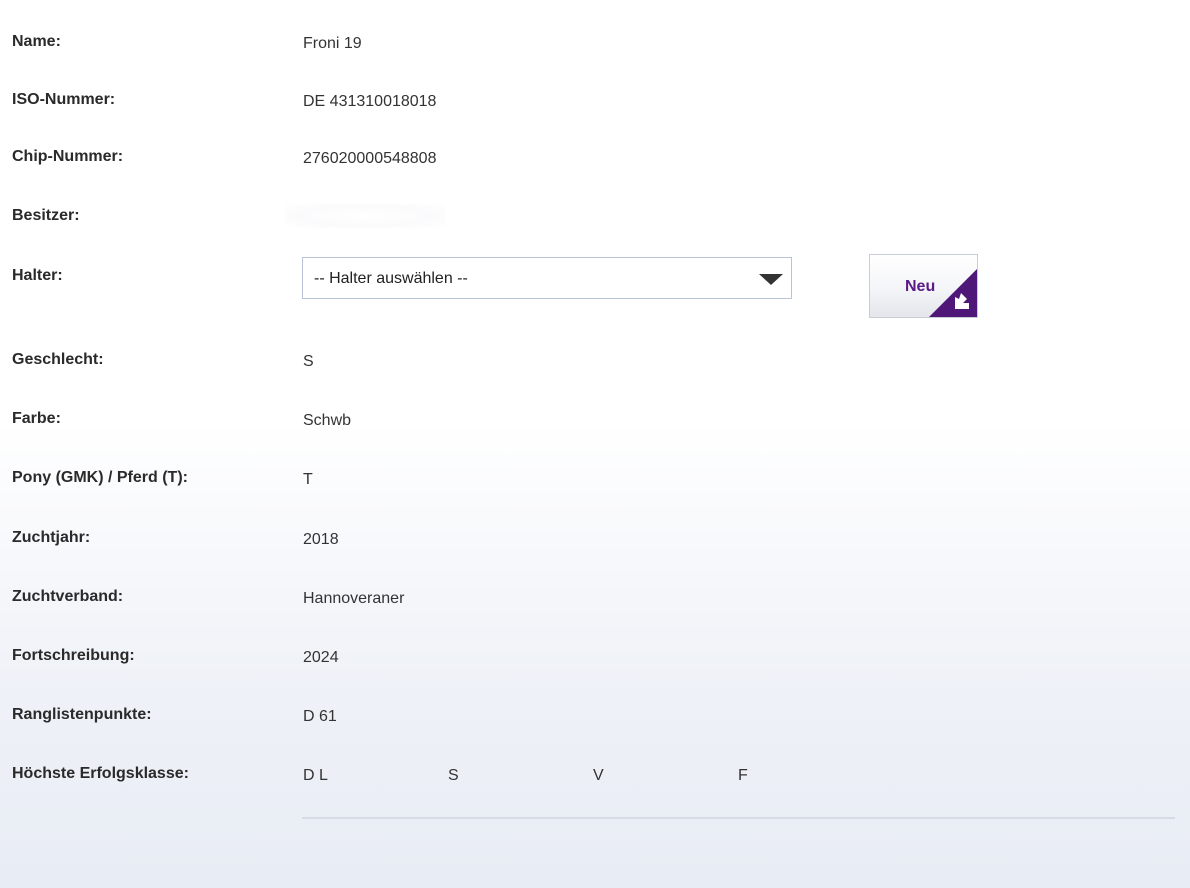 The image size is (1190, 888). I want to click on keeper-select-value: -- Halter auswählen --, so click(391, 278).